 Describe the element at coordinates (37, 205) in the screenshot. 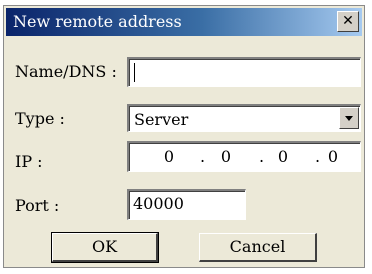

I see `port-label: Port :` at that location.